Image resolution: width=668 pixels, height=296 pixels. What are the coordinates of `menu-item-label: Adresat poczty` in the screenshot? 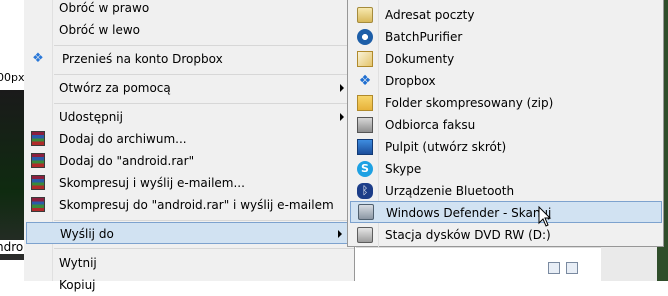 It's located at (430, 15).